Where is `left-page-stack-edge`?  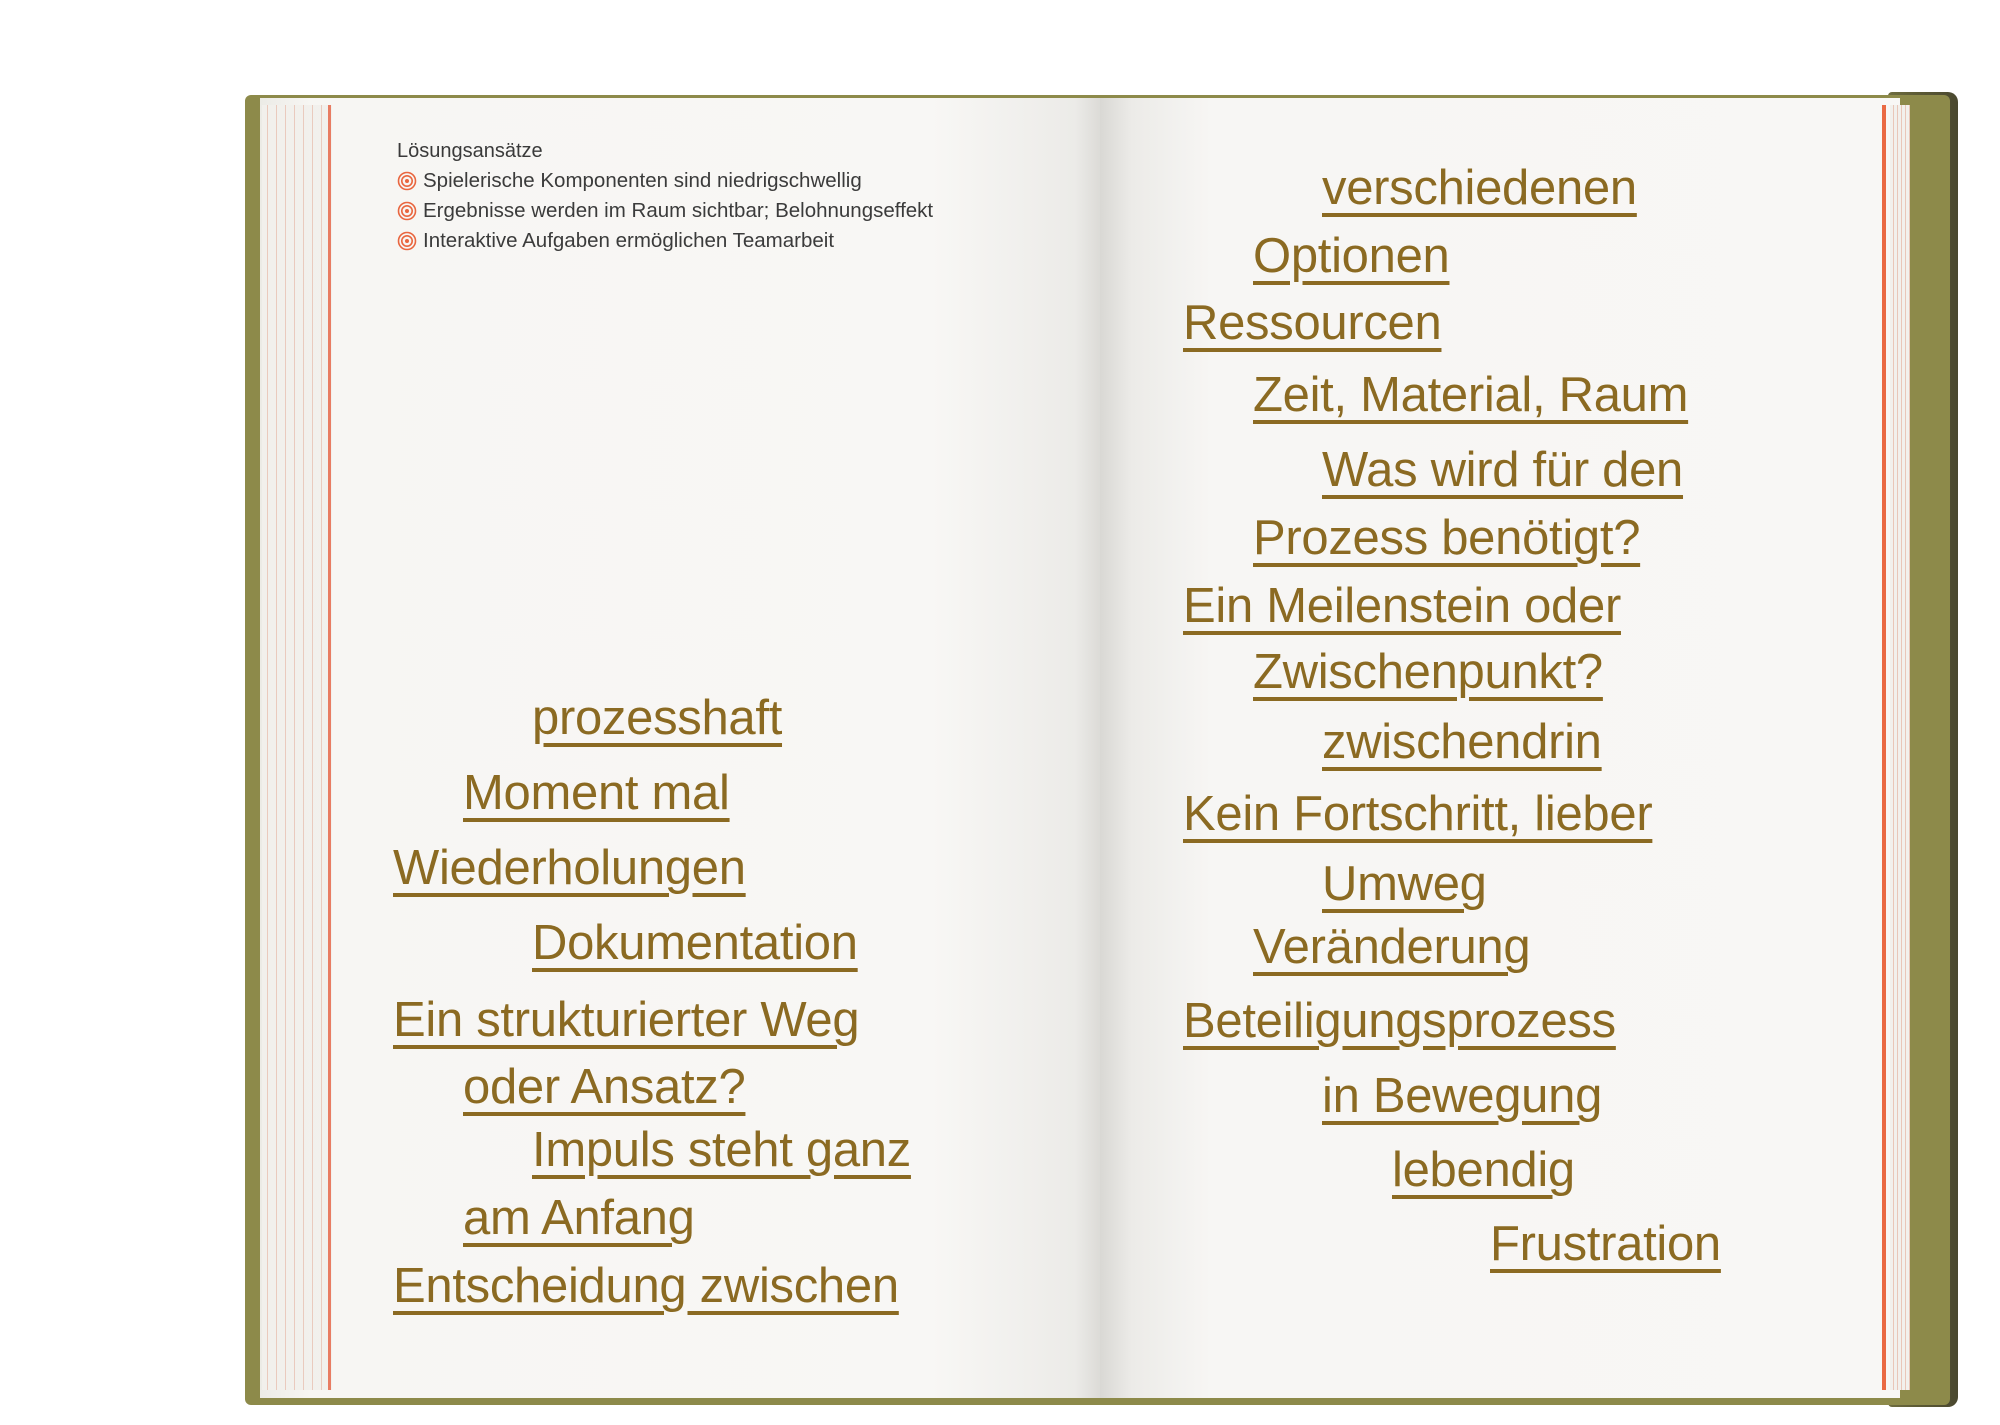 left-page-stack-edge is located at coordinates (297, 747).